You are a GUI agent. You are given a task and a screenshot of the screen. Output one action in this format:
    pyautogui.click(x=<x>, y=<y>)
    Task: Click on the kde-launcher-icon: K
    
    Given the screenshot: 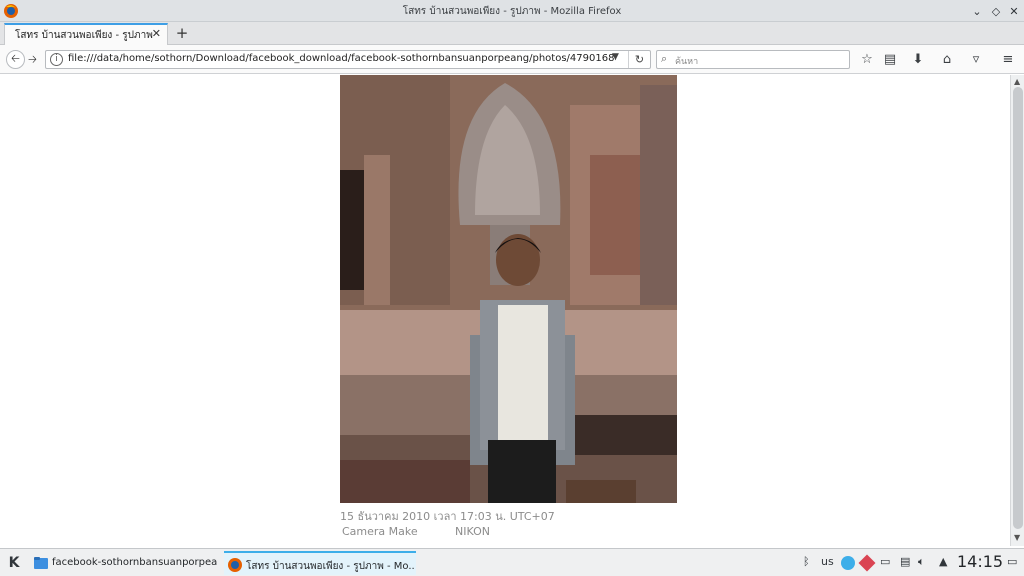 What is the action you would take?
    pyautogui.click(x=14, y=563)
    